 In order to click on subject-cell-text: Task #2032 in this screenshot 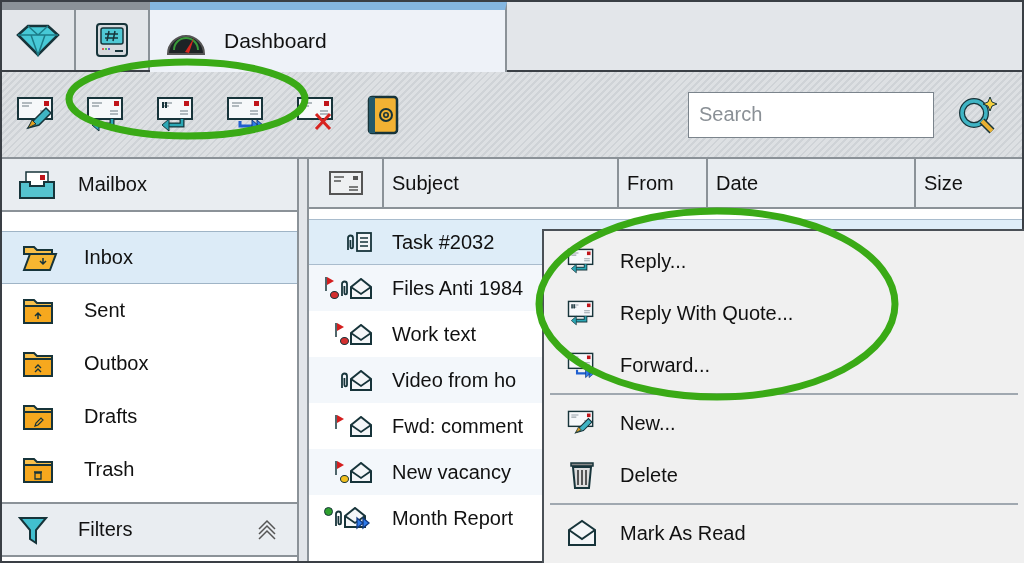, I will do `click(443, 242)`.